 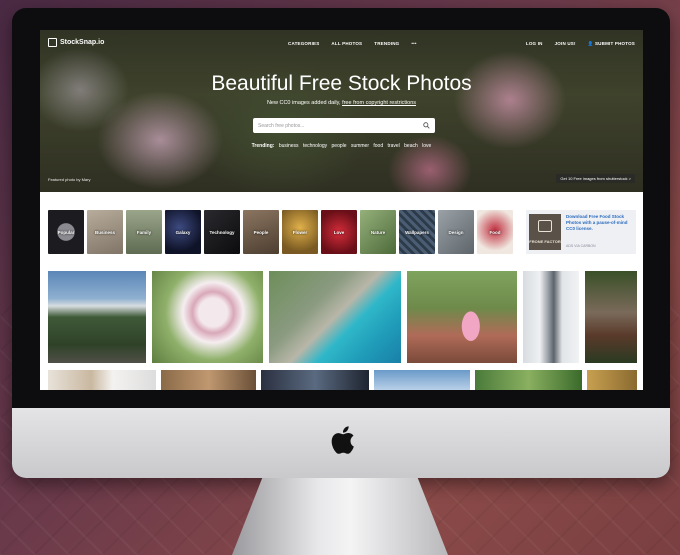 What do you see at coordinates (335, 317) in the screenshot?
I see `photo-aerial-coast` at bounding box center [335, 317].